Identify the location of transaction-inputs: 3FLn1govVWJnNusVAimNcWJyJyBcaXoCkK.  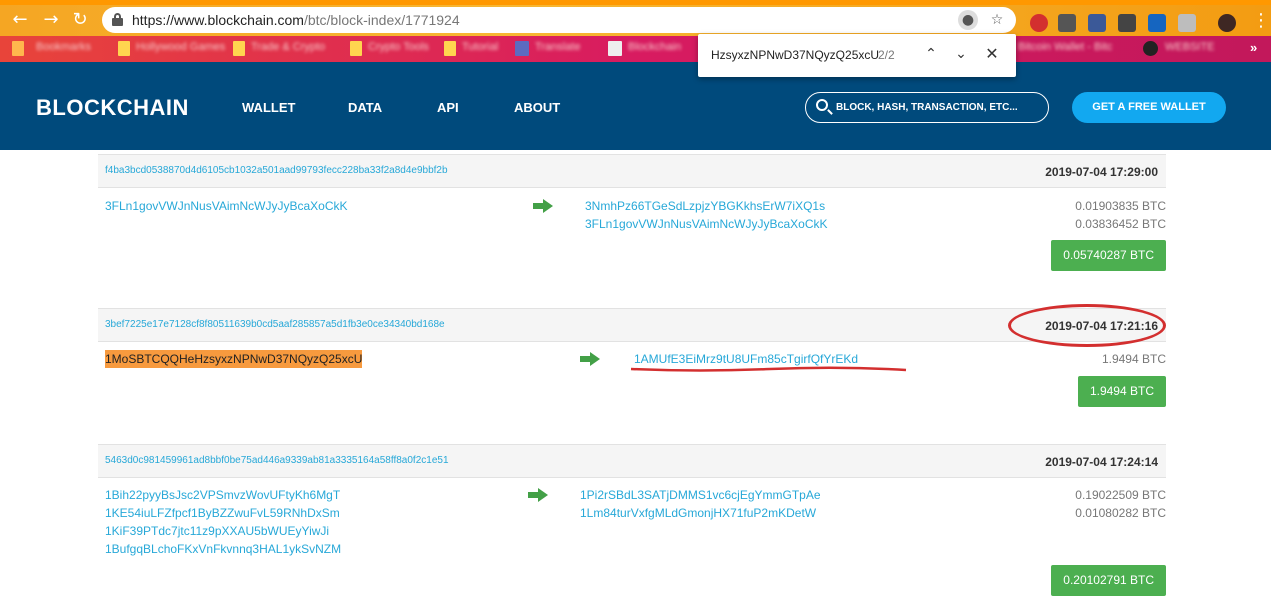
(226, 206).